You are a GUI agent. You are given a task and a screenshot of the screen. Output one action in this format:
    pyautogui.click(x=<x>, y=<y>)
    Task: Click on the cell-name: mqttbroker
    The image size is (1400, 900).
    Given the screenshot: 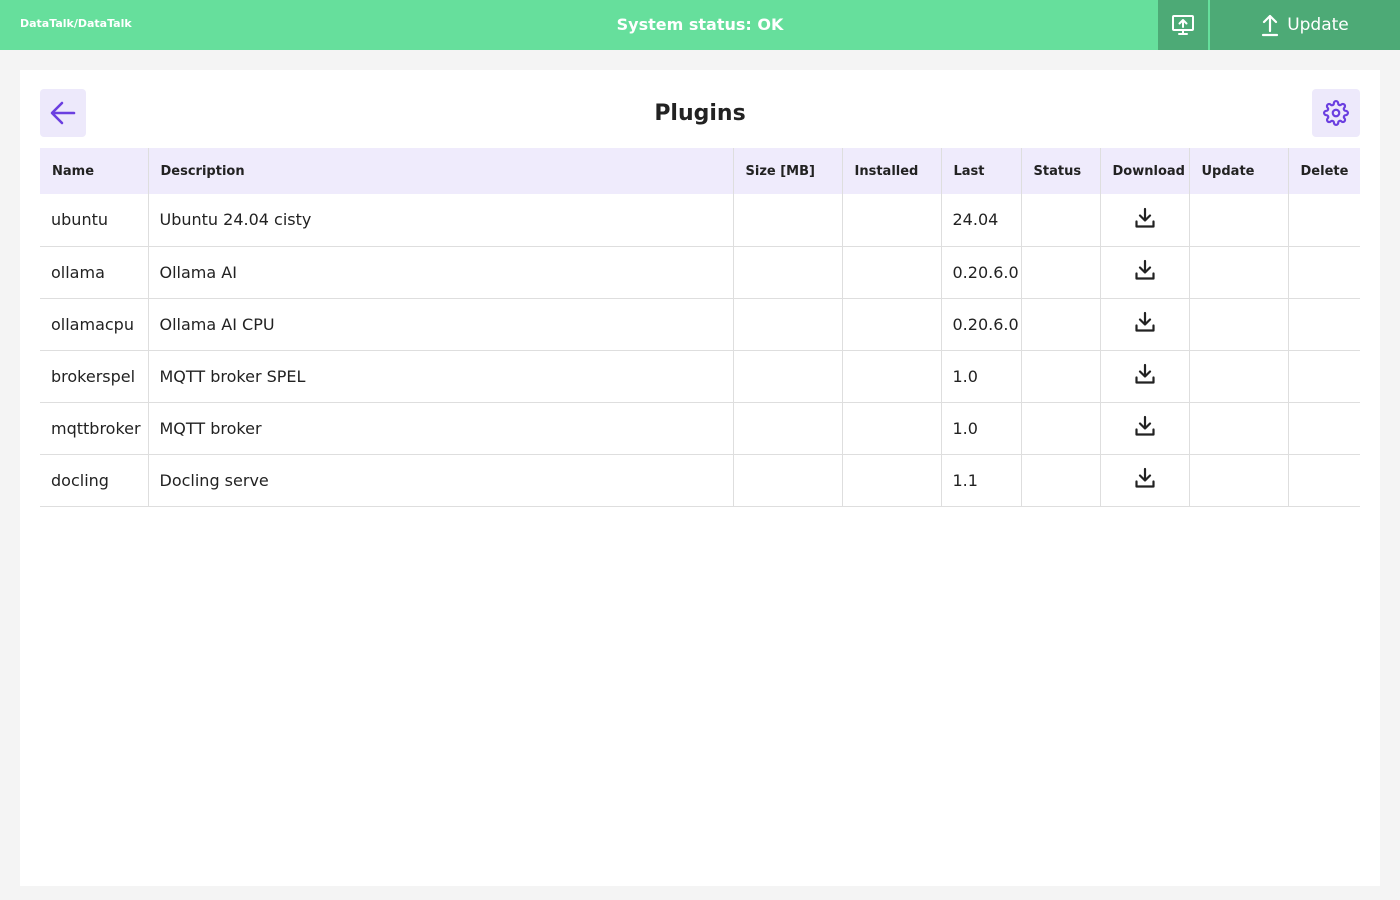 What is the action you would take?
    pyautogui.click(x=96, y=428)
    